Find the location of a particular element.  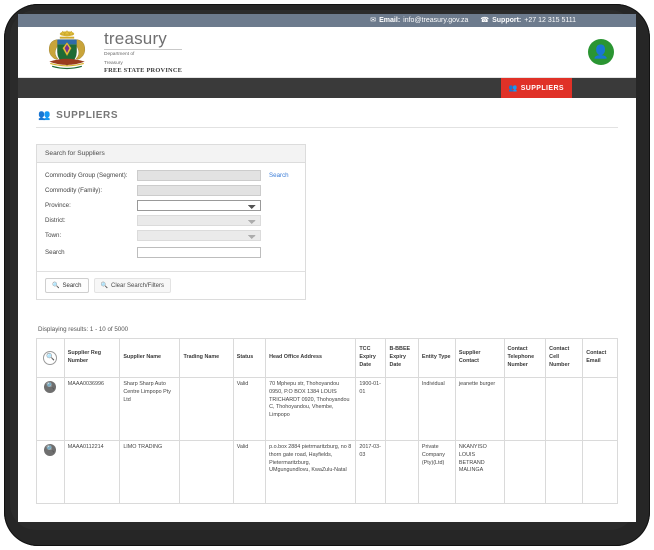

search-panel-heading: Search for Suppliers is located at coordinates (171, 154).